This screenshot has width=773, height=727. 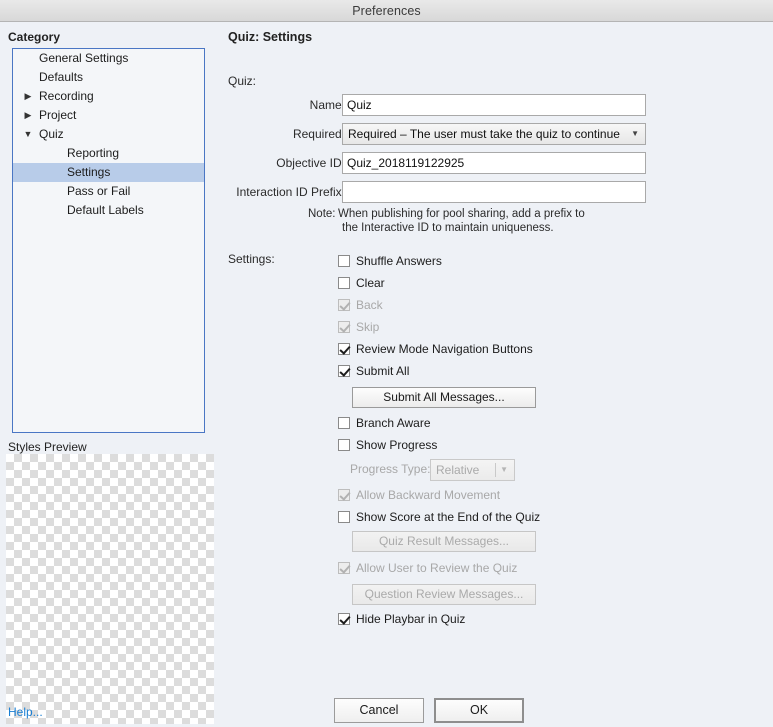 I want to click on sidebar-item-project: ▶ Project, so click(x=108, y=115).